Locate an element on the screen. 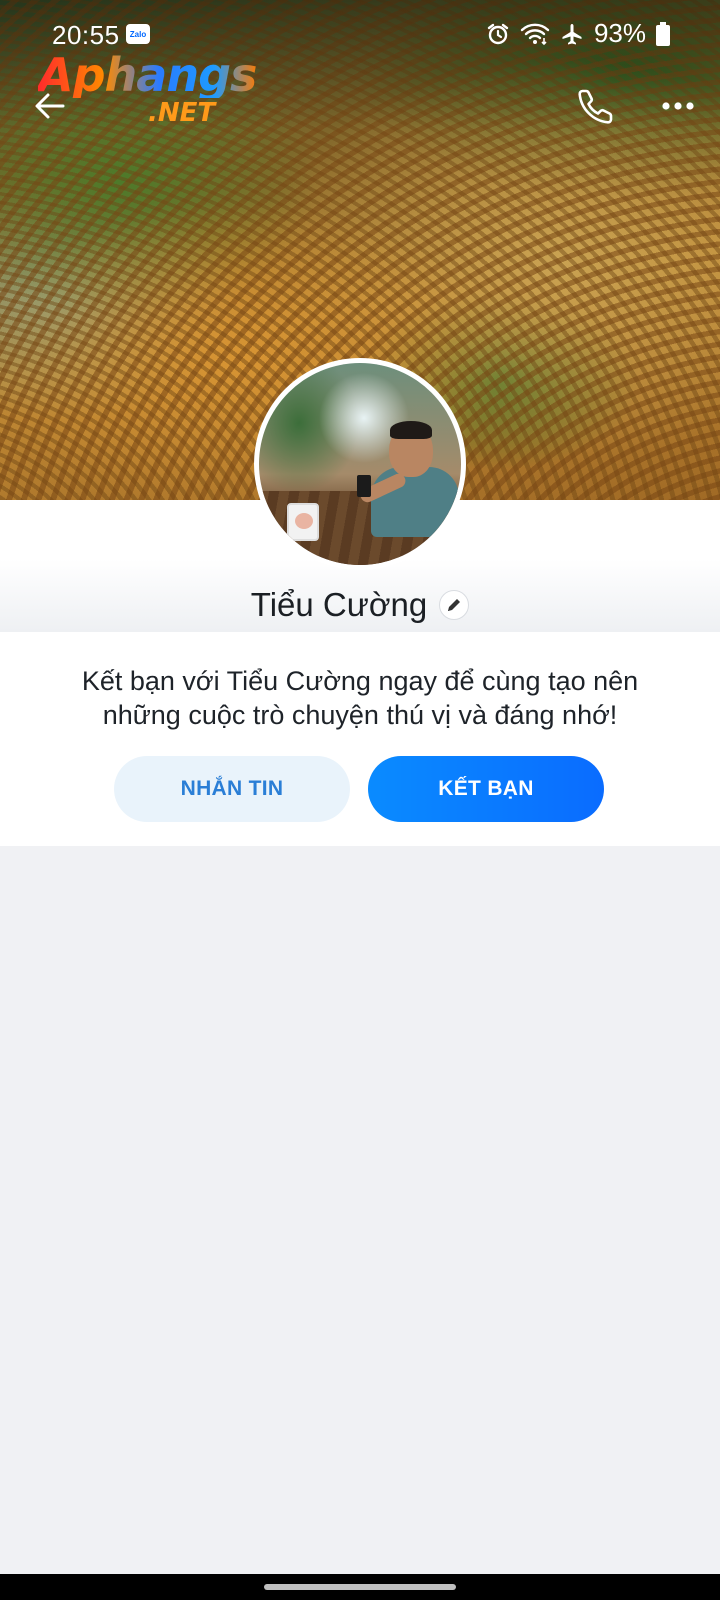 The height and width of the screenshot is (1600, 720). status-time: 20:55 is located at coordinates (86, 35).